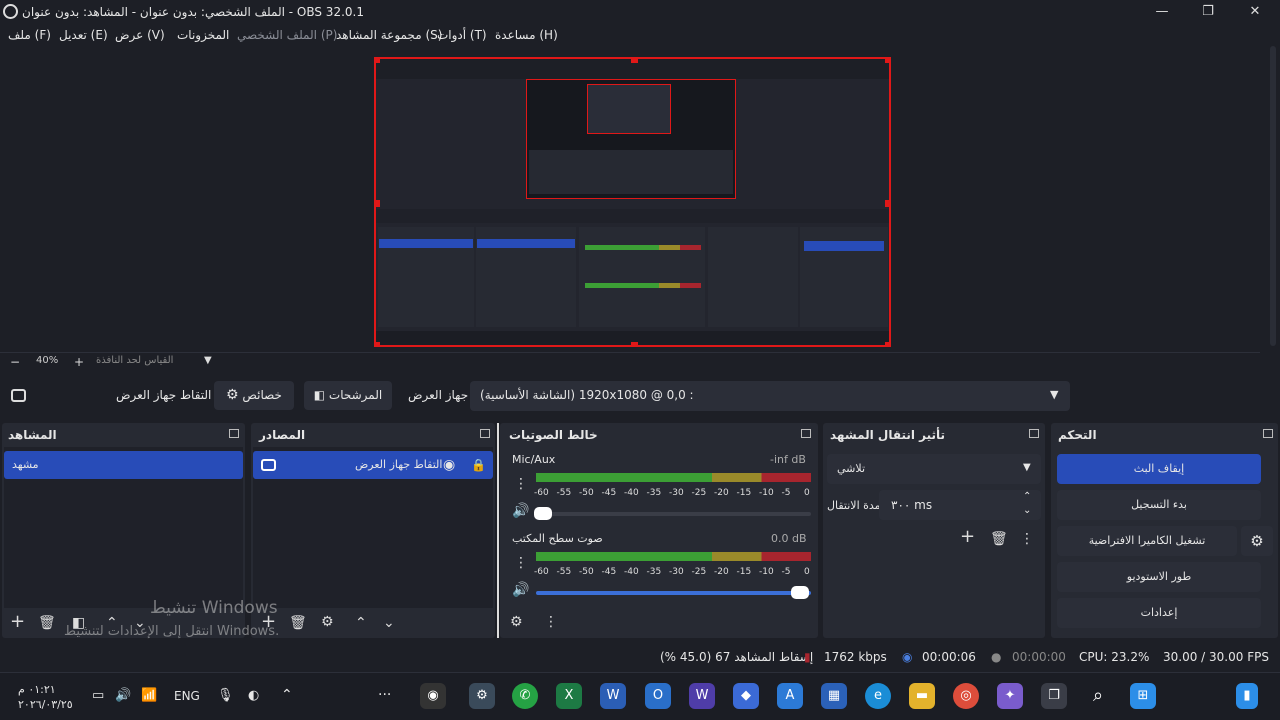 The height and width of the screenshot is (720, 1280). What do you see at coordinates (878, 696) in the screenshot?
I see `edge-icon: e` at bounding box center [878, 696].